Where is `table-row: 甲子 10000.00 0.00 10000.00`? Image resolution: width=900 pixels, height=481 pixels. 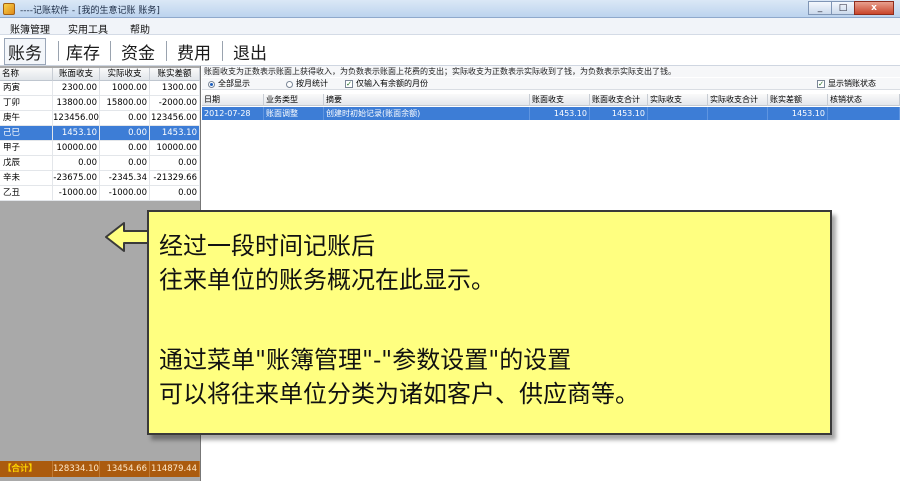 table-row: 甲子 10000.00 0.00 10000.00 is located at coordinates (100, 148).